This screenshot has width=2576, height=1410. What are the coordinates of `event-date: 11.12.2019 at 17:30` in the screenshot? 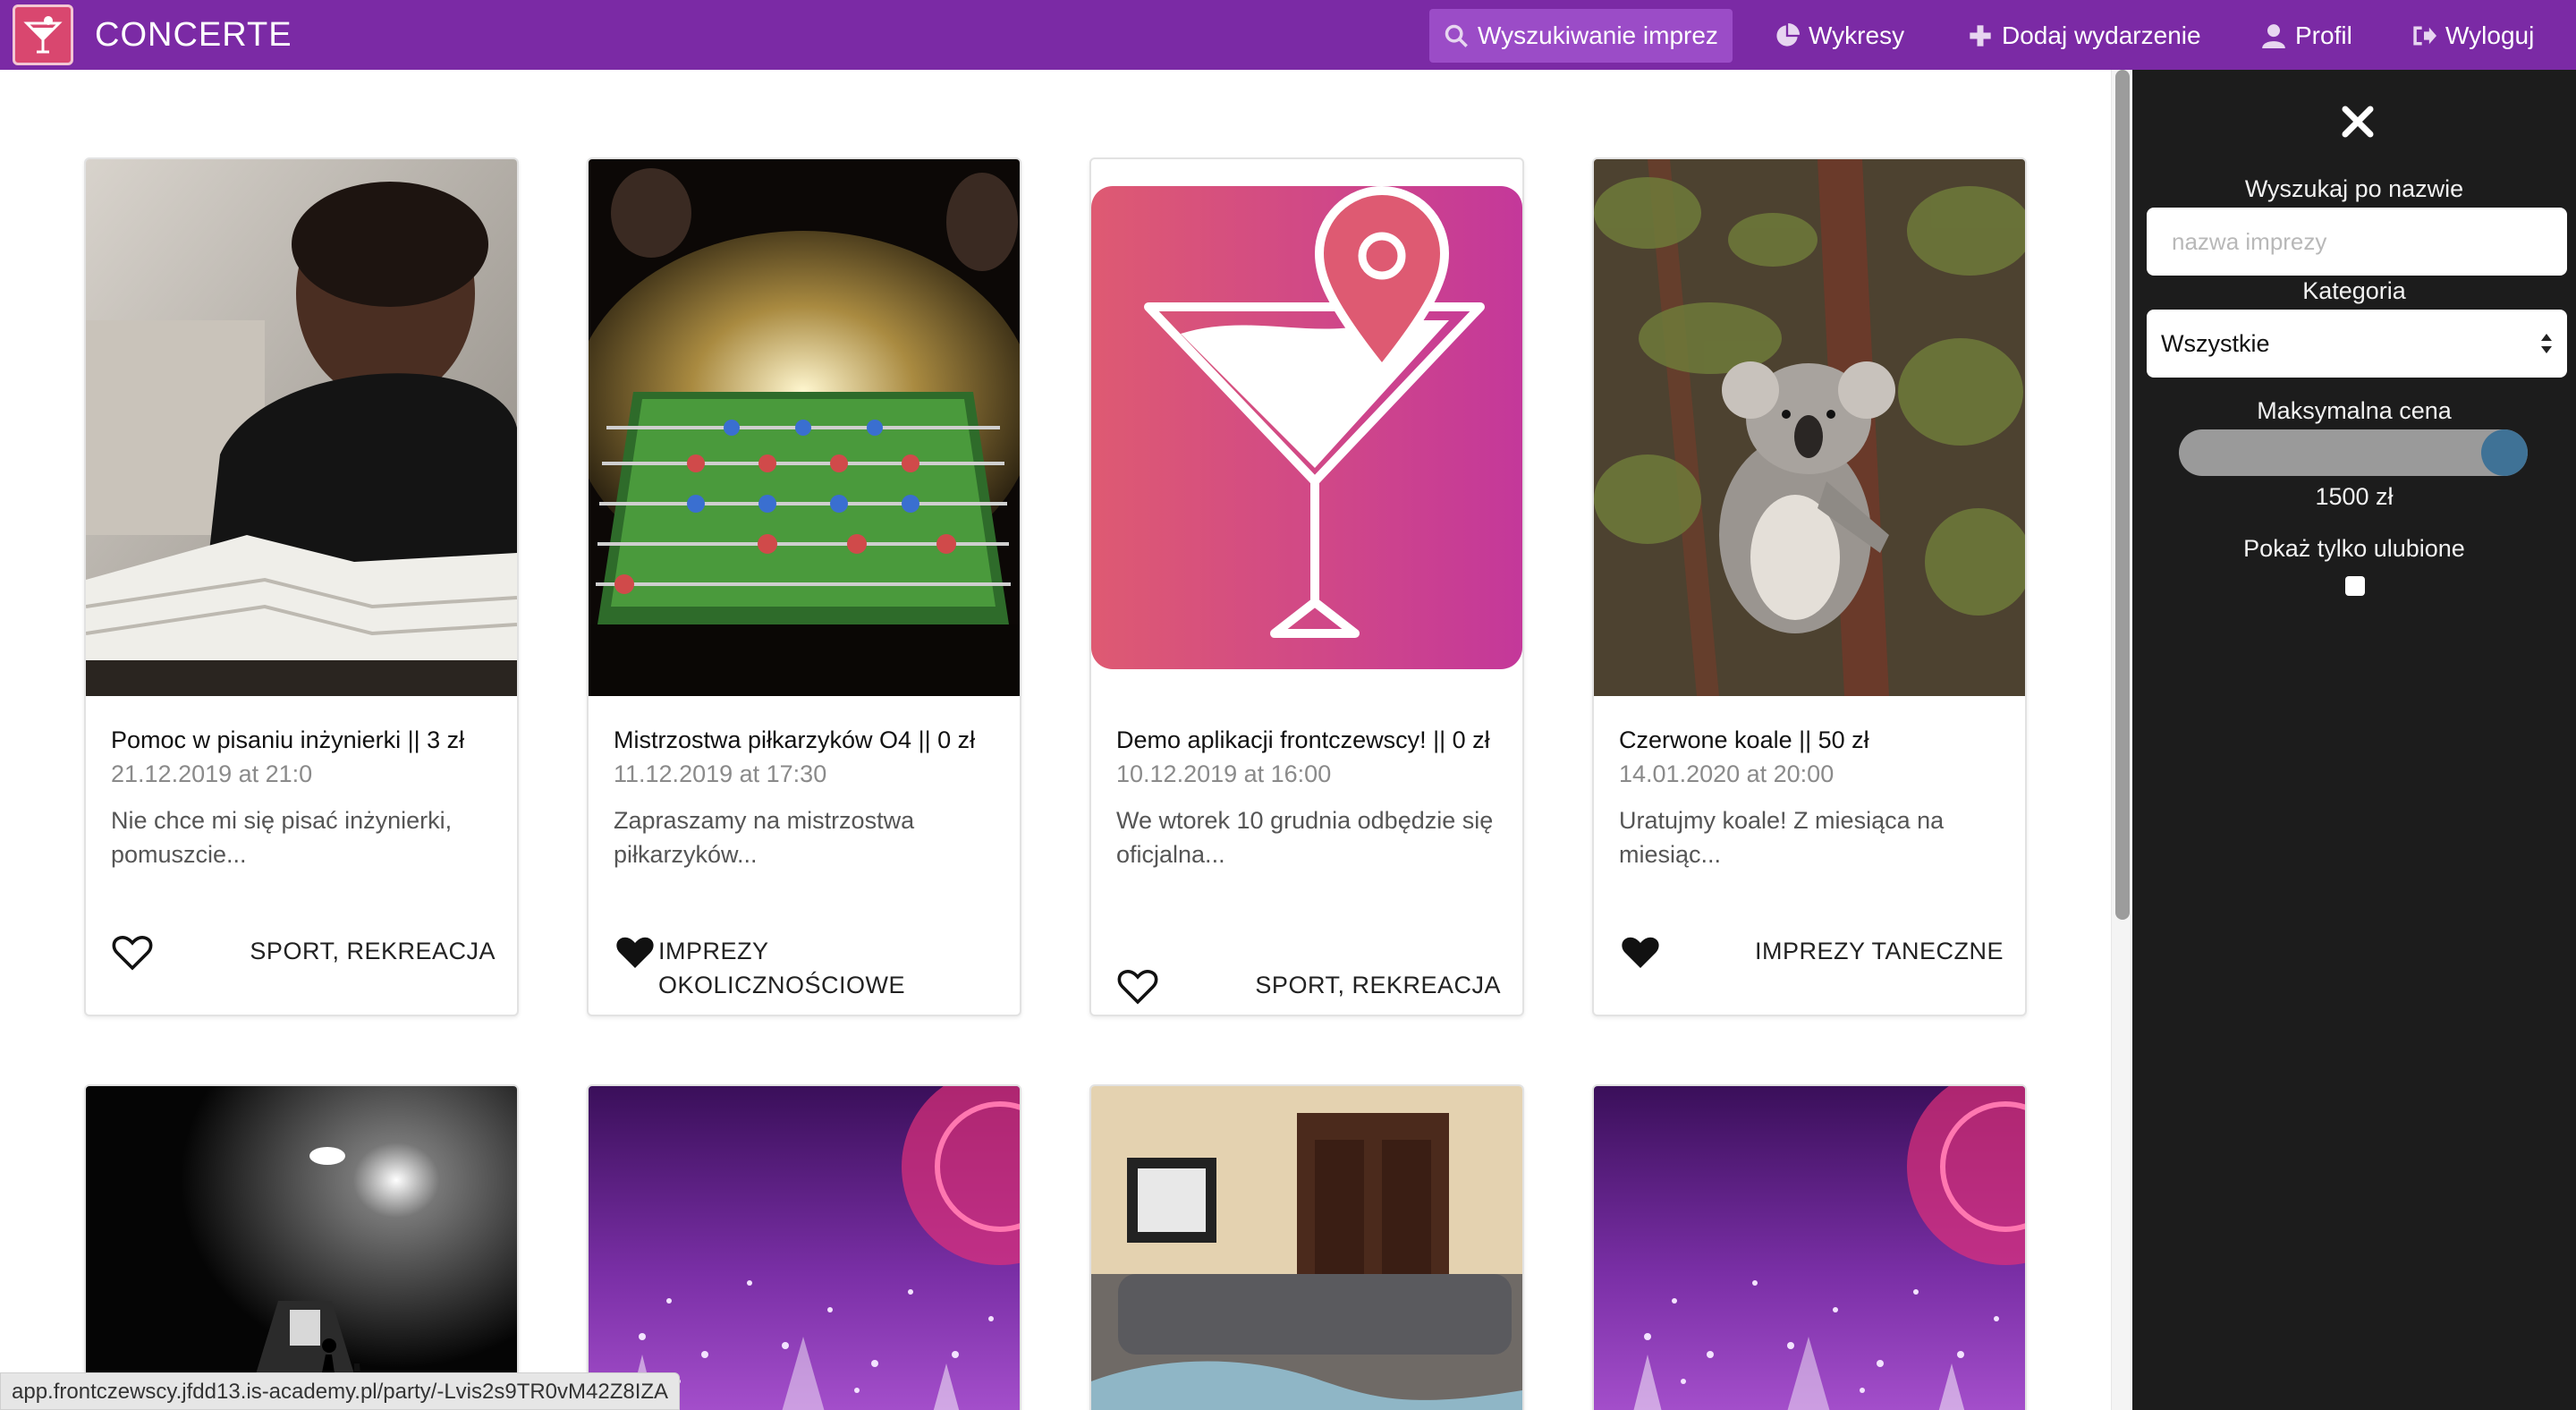 It's located at (720, 773).